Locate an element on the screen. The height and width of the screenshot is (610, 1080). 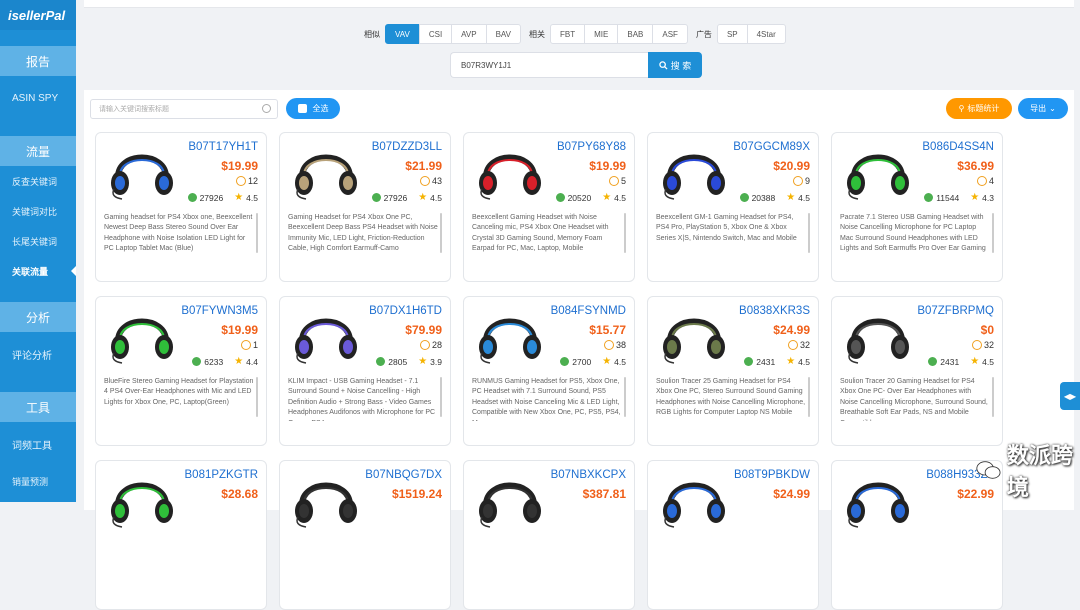
product-asin-link: B07GGCM89X is located at coordinates (771, 147).